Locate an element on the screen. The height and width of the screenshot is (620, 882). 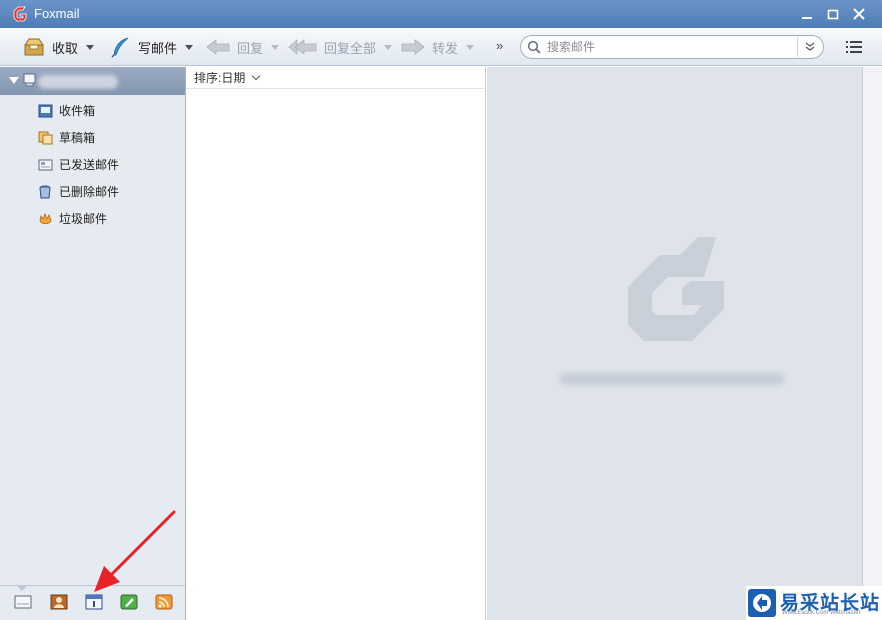
maximize-button is located at coordinates (833, 14).